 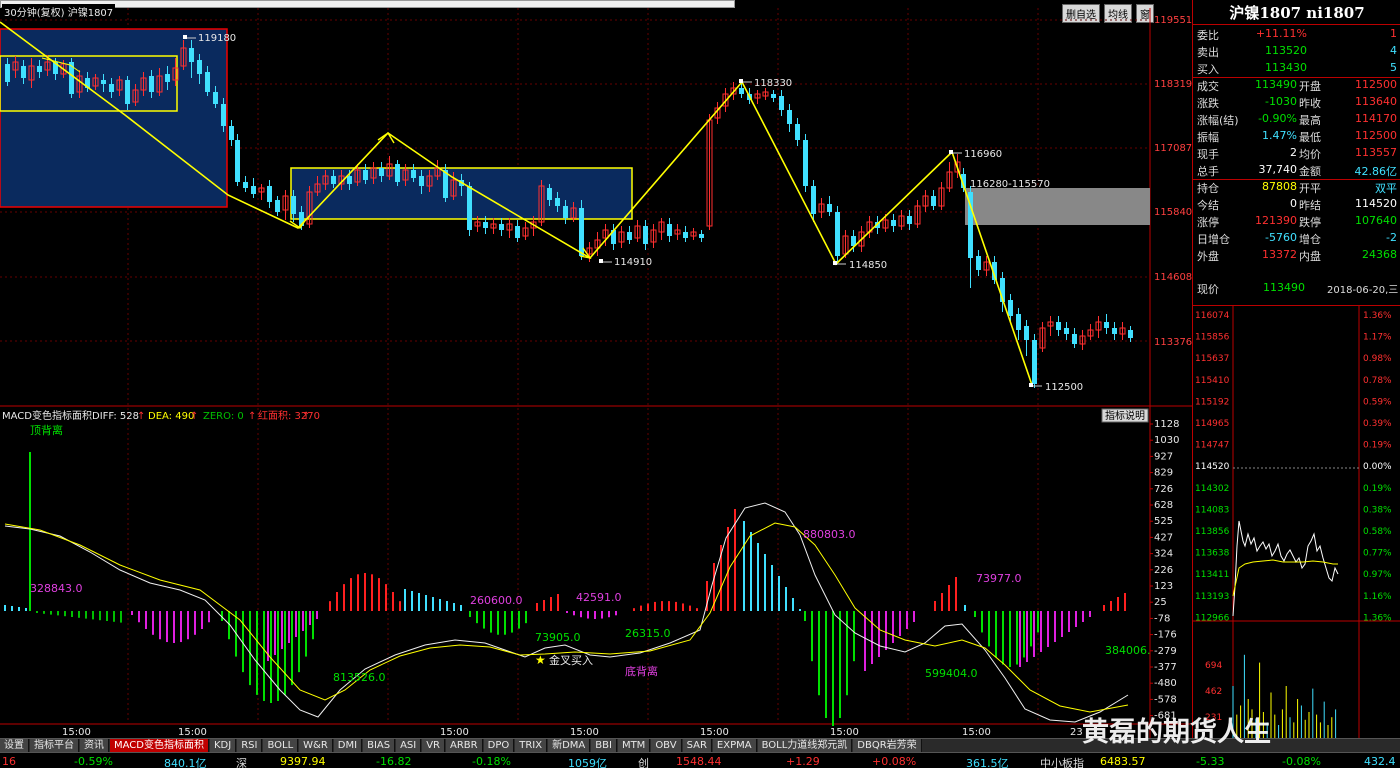 I want to click on quote-row: 总手 37,740 金额 42.86亿, so click(x=1296, y=170).